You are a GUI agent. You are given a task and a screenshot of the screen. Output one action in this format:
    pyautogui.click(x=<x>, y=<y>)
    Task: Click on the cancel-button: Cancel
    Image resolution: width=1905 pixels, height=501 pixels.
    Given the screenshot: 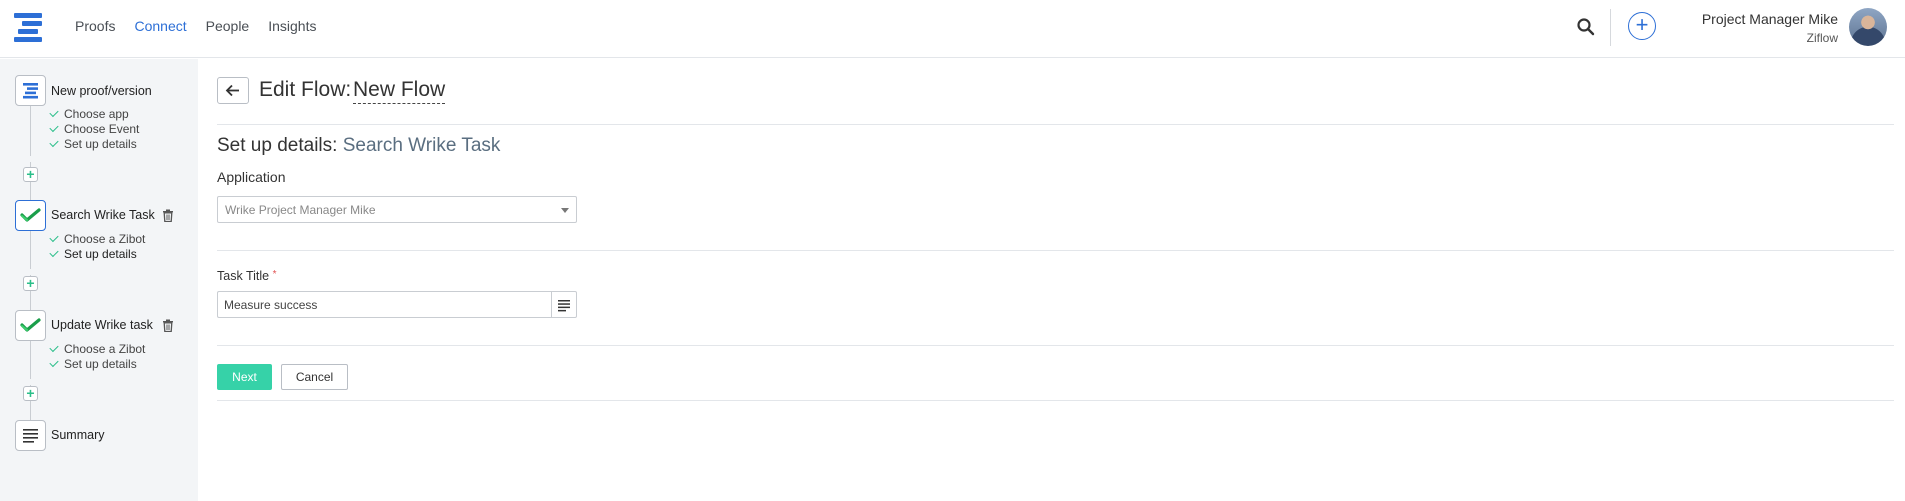 What is the action you would take?
    pyautogui.click(x=314, y=377)
    